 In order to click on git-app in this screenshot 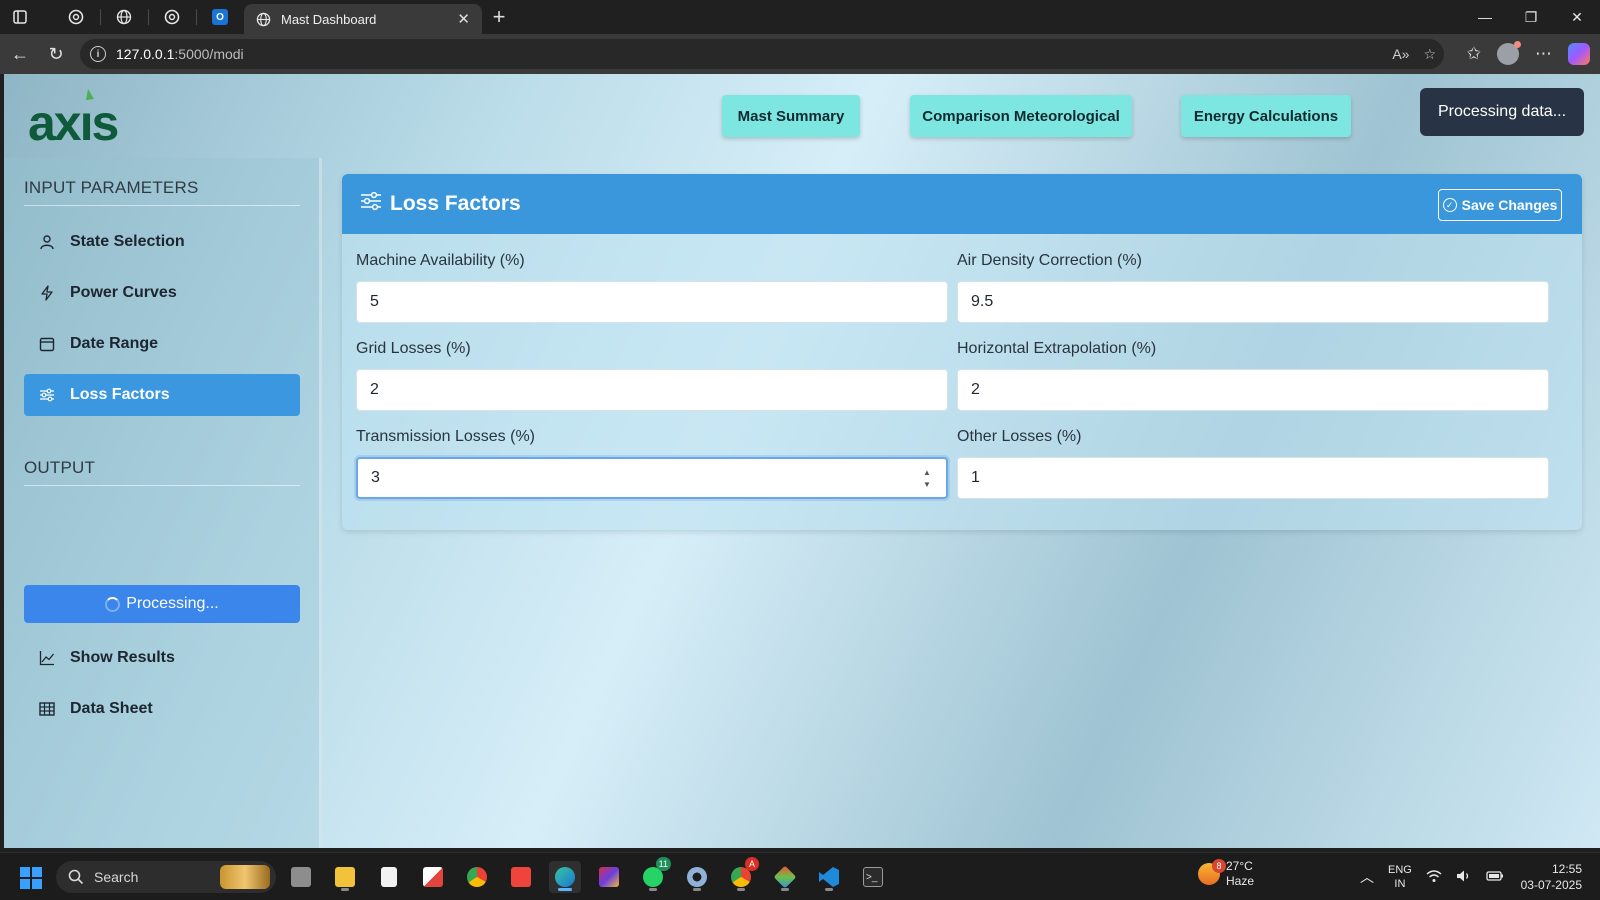, I will do `click(785, 877)`.